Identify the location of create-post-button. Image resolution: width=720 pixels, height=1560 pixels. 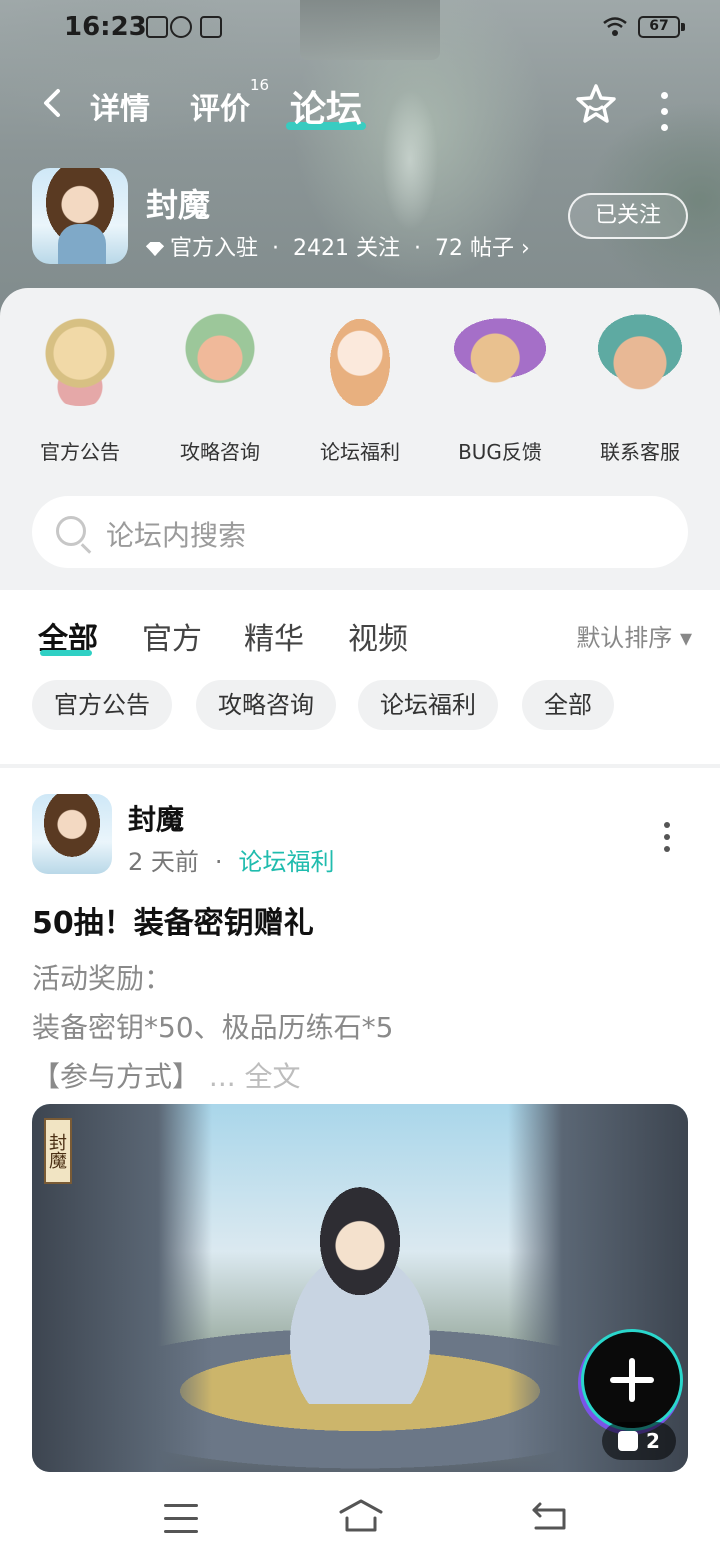
(632, 1380).